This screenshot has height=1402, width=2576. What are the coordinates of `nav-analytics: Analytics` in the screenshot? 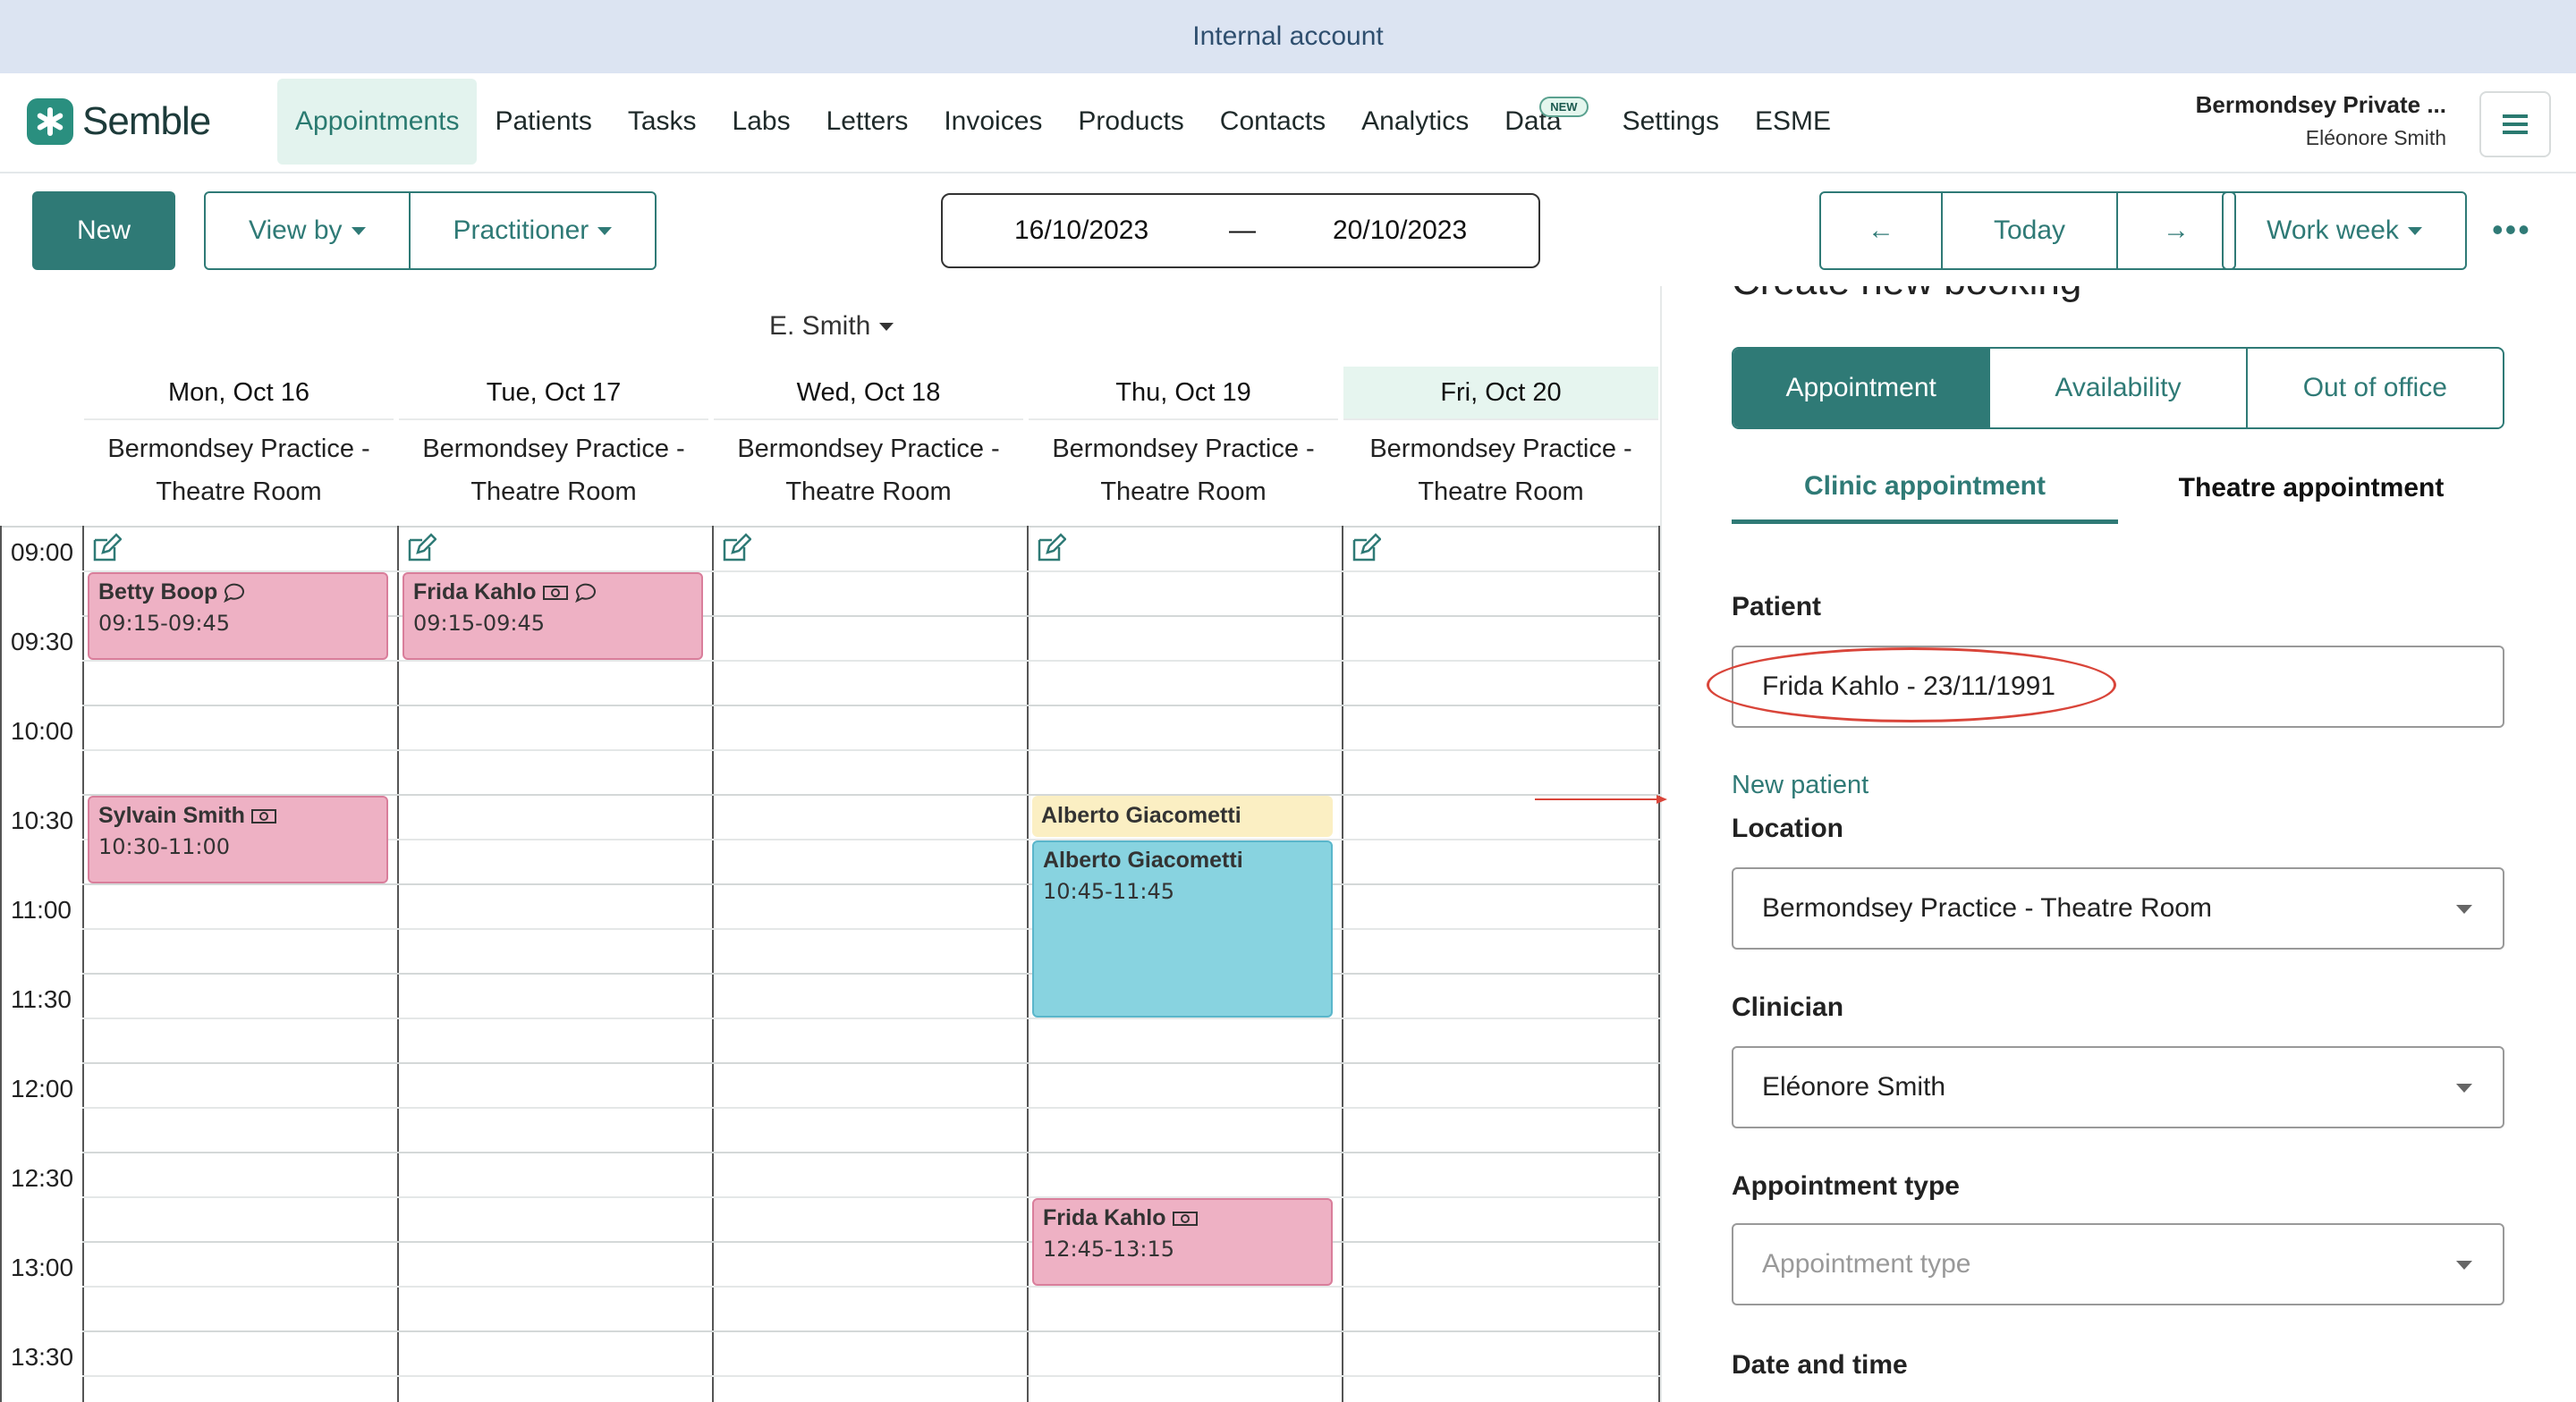 It's located at (1415, 122).